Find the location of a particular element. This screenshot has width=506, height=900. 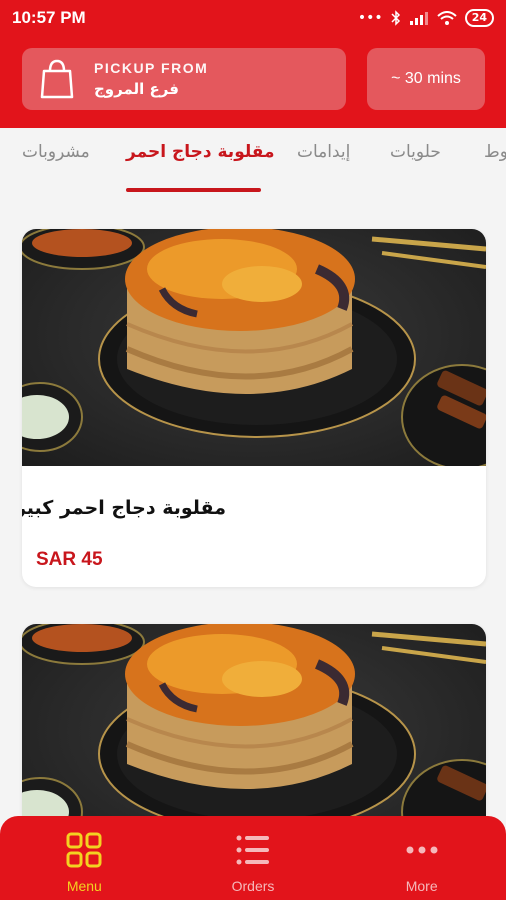

nav-orders: Orders is located at coordinates (253, 858).